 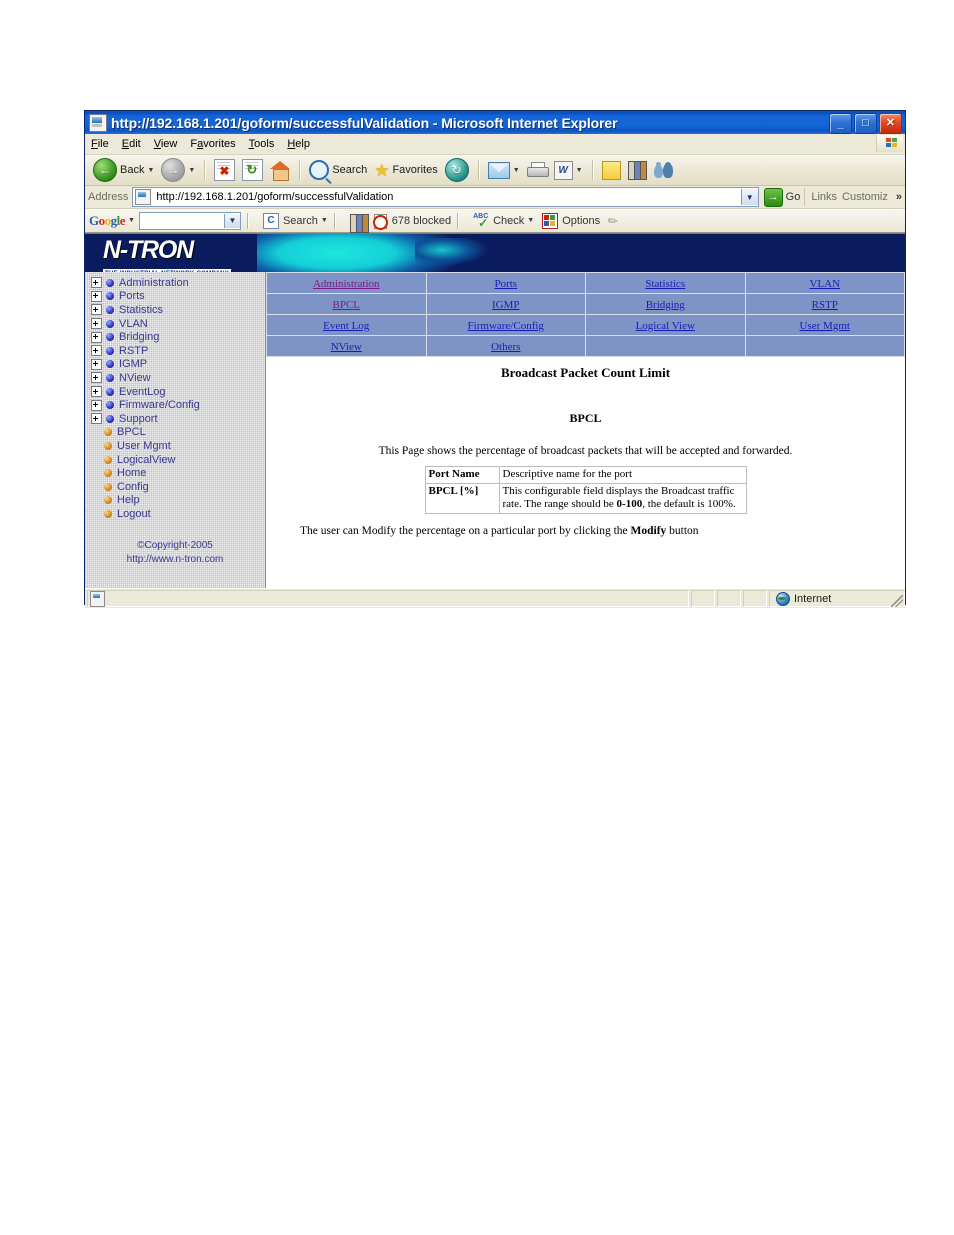 What do you see at coordinates (178, 419) in the screenshot?
I see `sidebar-item-support: Support` at bounding box center [178, 419].